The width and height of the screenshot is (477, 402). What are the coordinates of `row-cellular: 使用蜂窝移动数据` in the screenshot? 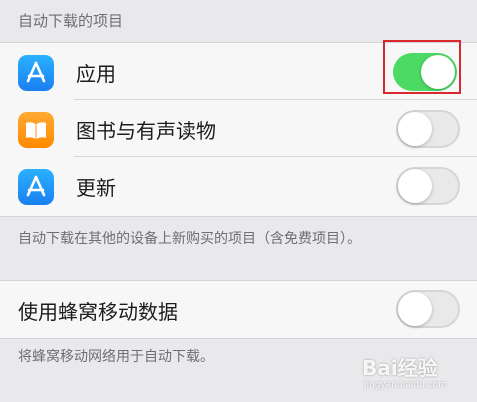 It's located at (238, 309).